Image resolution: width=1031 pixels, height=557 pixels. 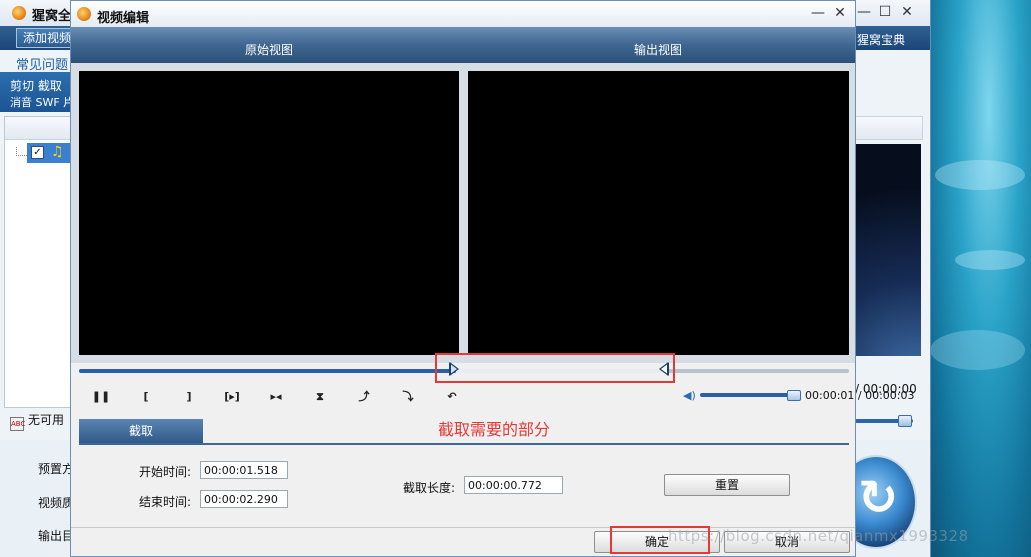 What do you see at coordinates (19, 13) in the screenshot?
I see `app-logo-icon` at bounding box center [19, 13].